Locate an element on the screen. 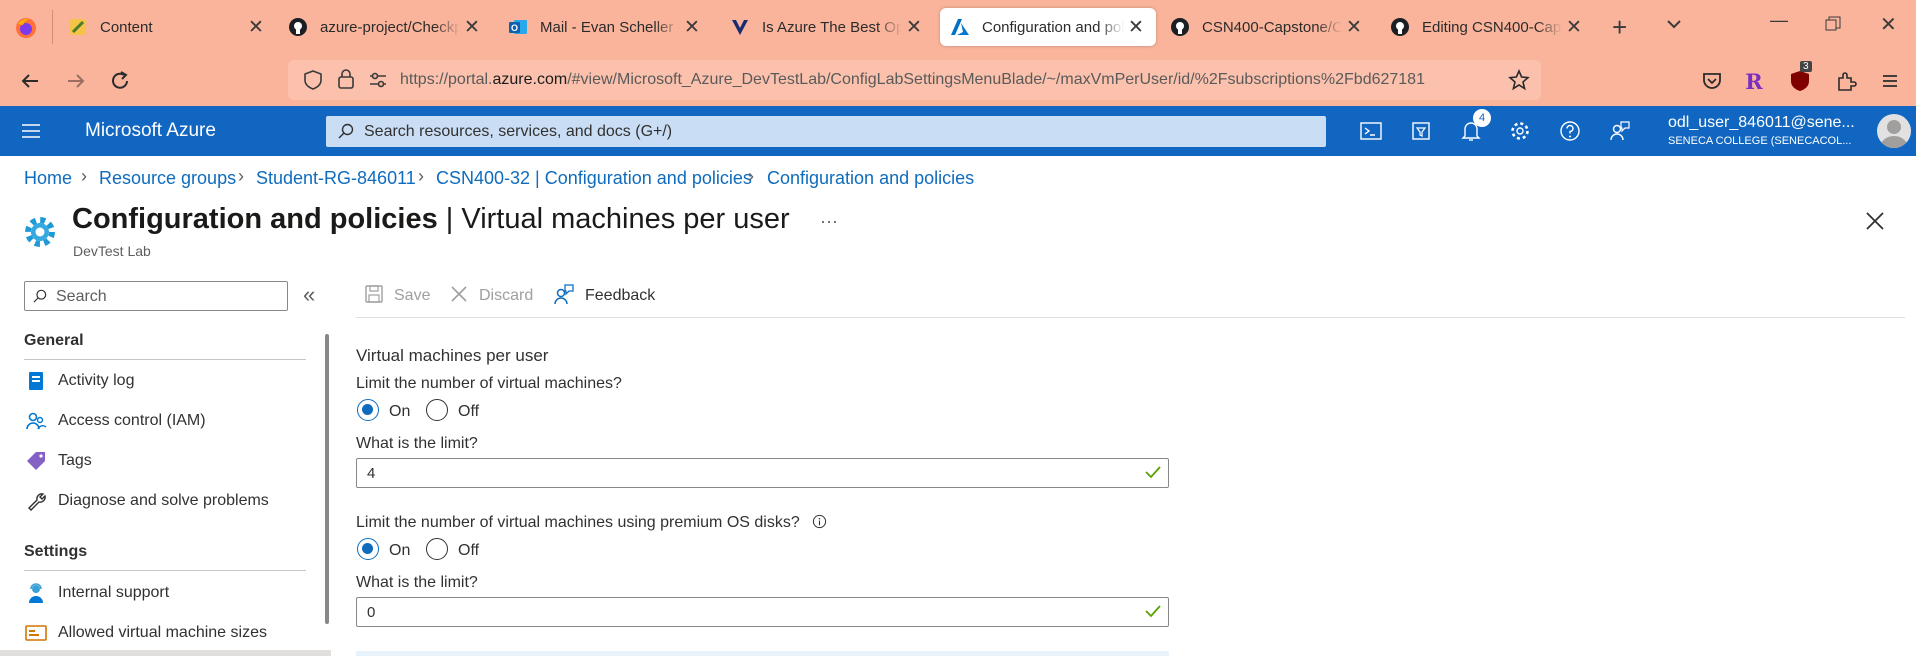 The height and width of the screenshot is (656, 1916). minimize-window-icon: — is located at coordinates (1779, 20).